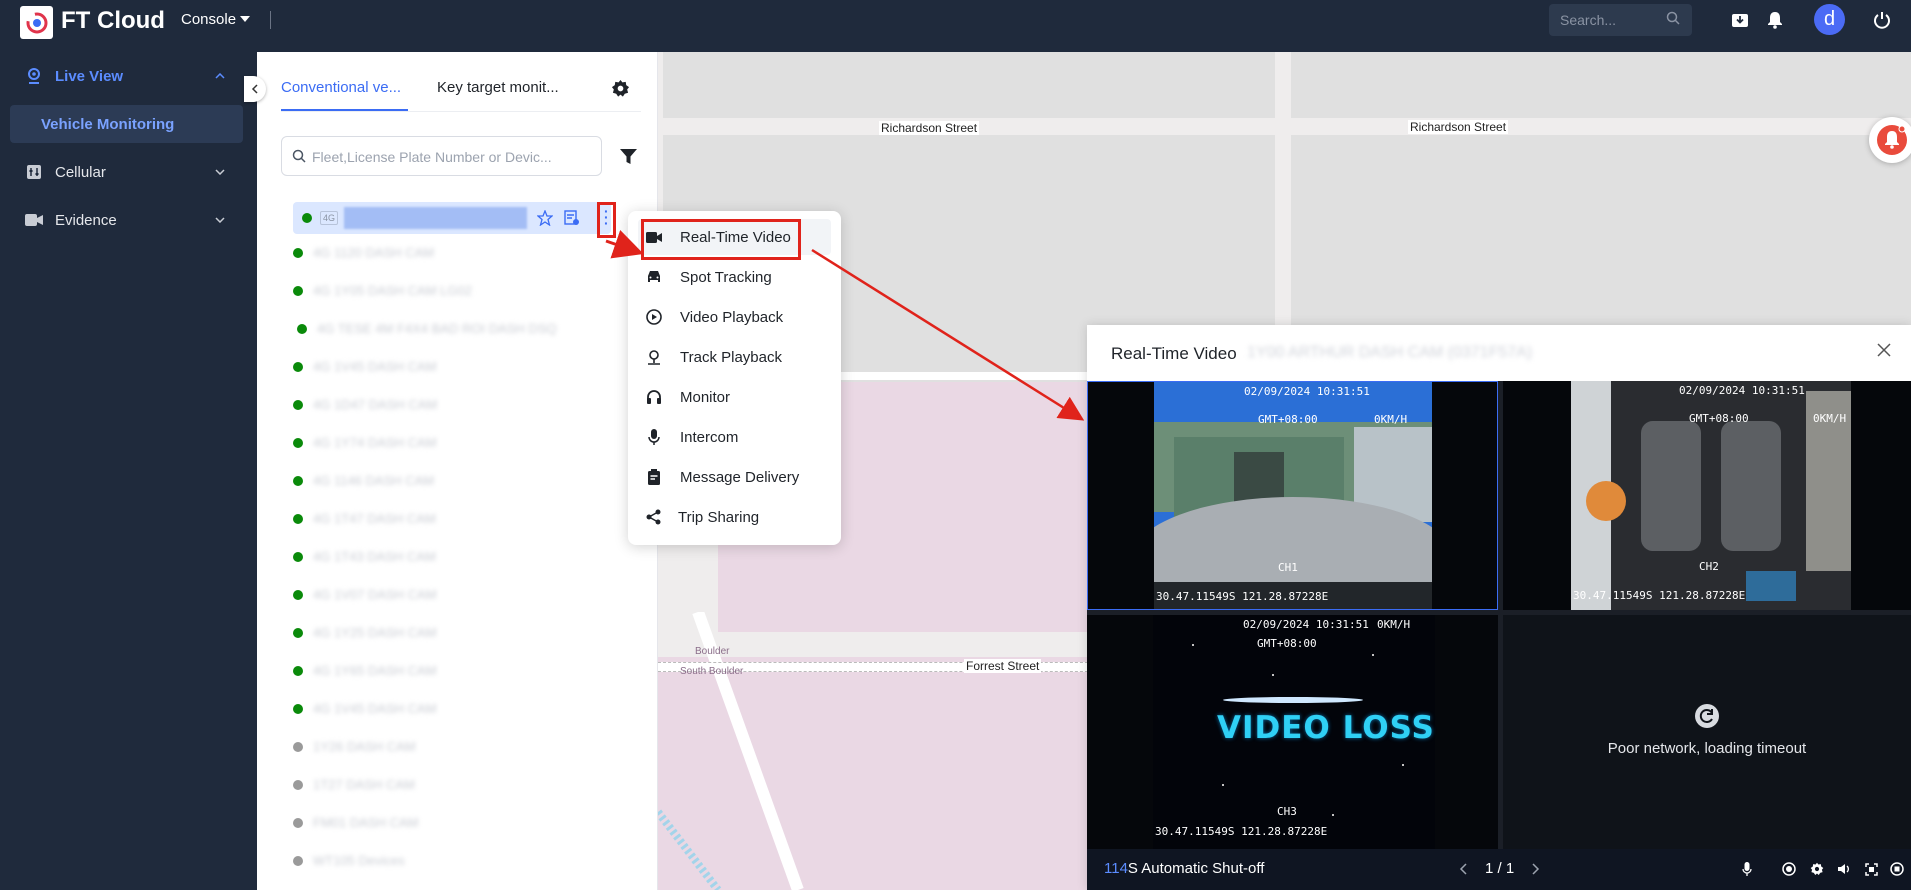  What do you see at coordinates (1288, 567) in the screenshot?
I see `ch1-channel-label: CH1` at bounding box center [1288, 567].